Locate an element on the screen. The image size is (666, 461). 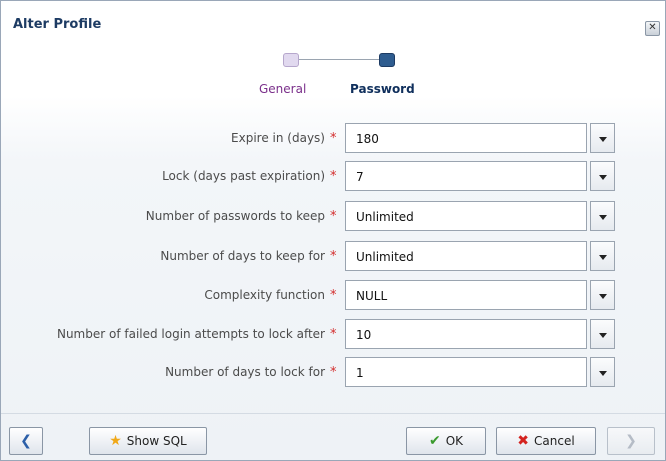
train-stop-password is located at coordinates (387, 60).